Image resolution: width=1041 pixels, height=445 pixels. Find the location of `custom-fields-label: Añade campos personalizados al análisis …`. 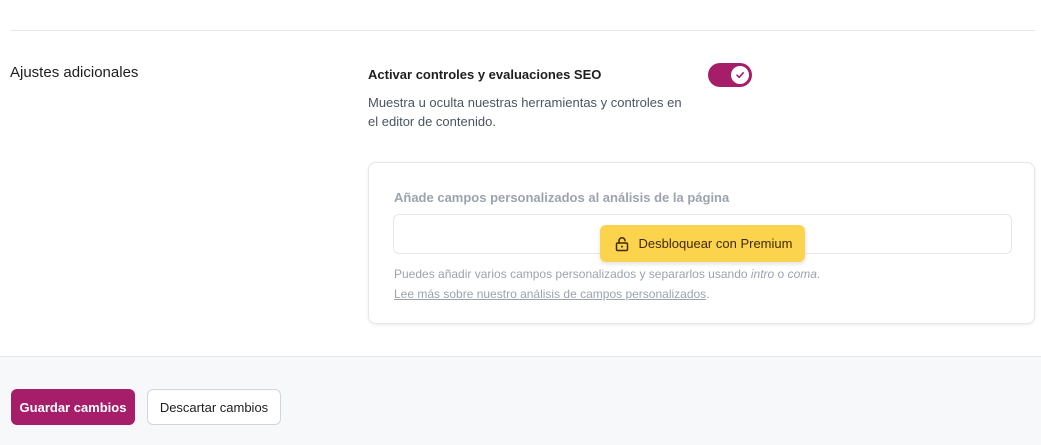

custom-fields-label: Añade campos personalizados al análisis … is located at coordinates (562, 197).